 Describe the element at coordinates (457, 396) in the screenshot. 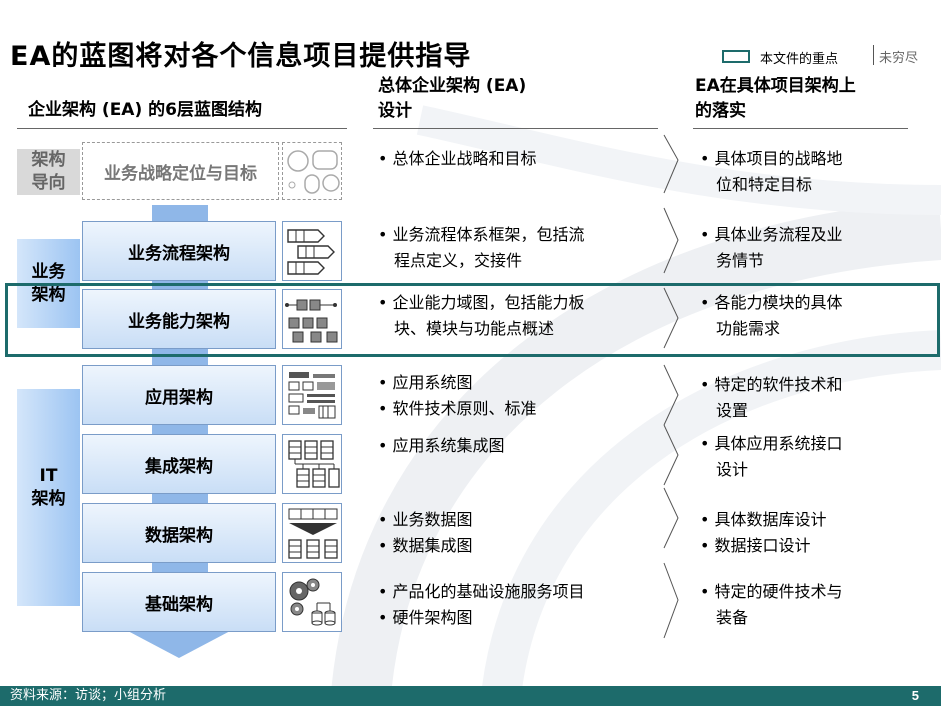

I see `row-application-overall: • 应用系统图 • 软件技术原则、标准` at that location.